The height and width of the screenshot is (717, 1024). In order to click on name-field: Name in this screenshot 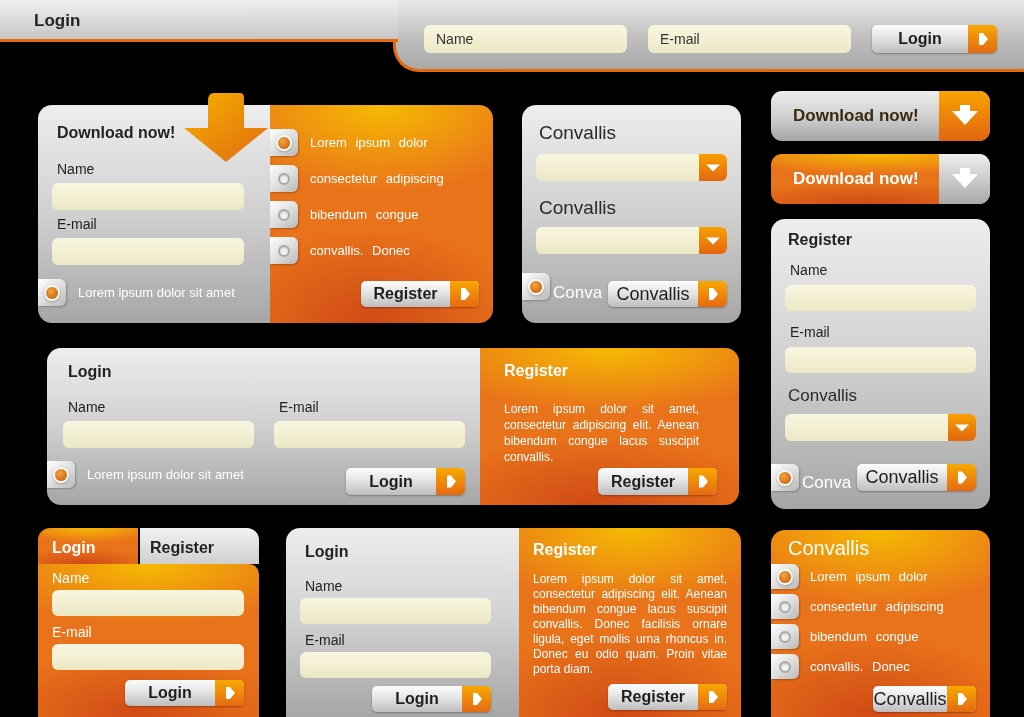, I will do `click(525, 39)`.